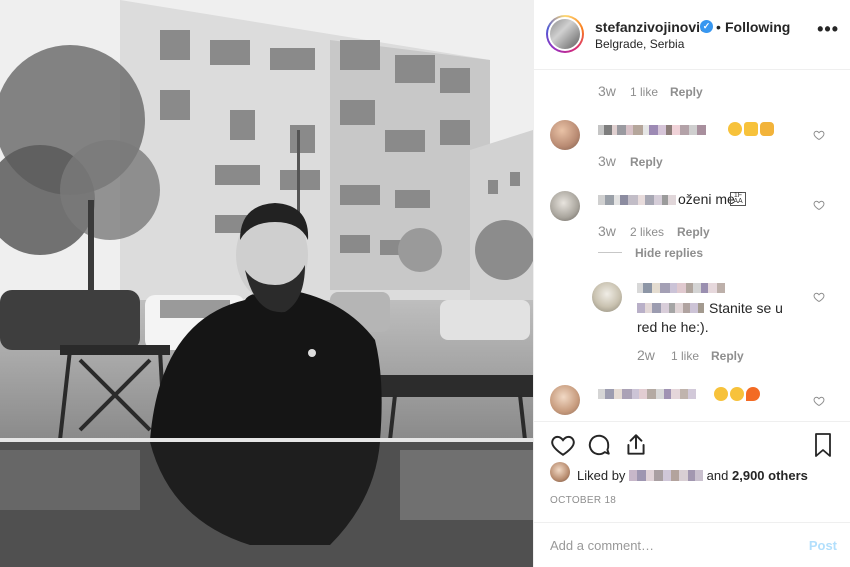 The image size is (850, 567). Describe the element at coordinates (823, 545) in the screenshot. I see `post-comment-button: Post` at that location.